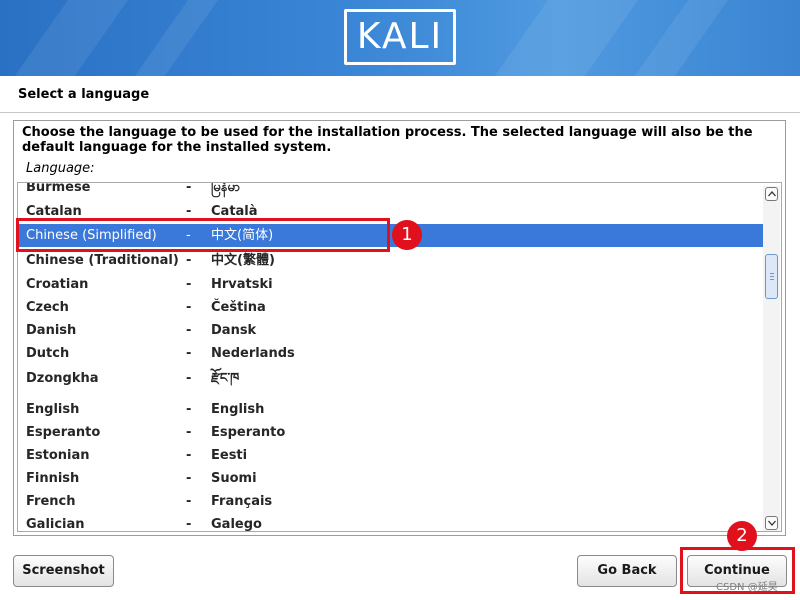 The image size is (800, 600). What do you see at coordinates (391, 330) in the screenshot?
I see `language-row: Danish - Dansk` at bounding box center [391, 330].